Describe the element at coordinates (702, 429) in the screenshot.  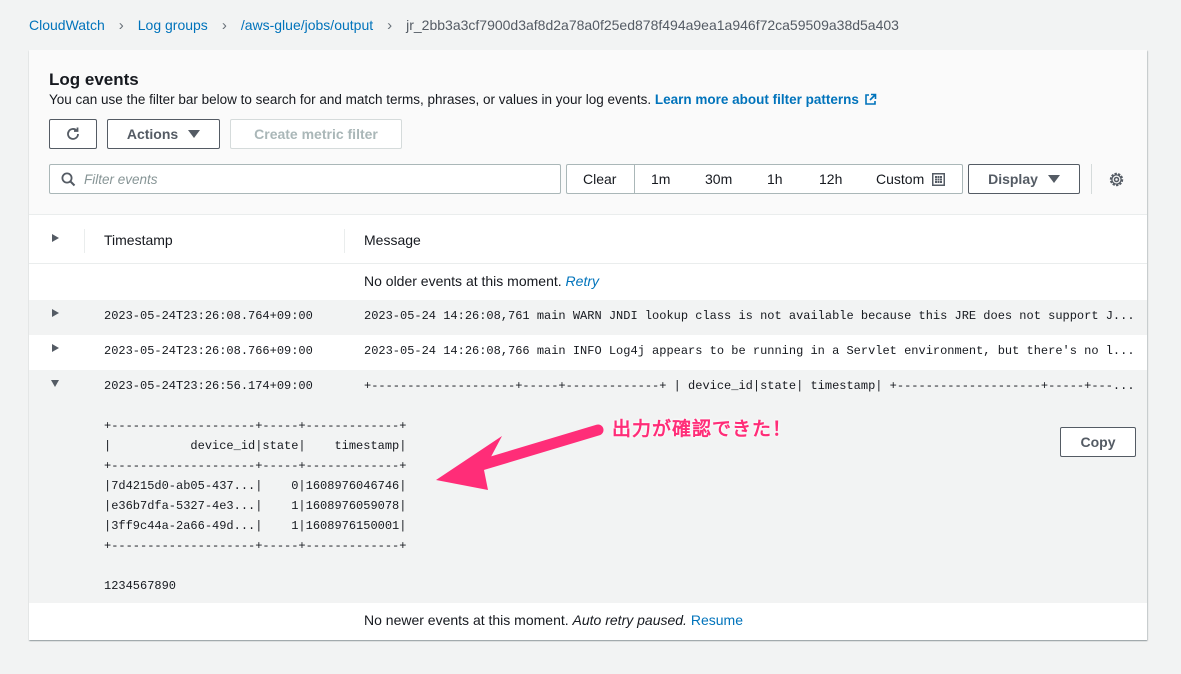
I see `annotation-text: 出力が確認できた！` at that location.